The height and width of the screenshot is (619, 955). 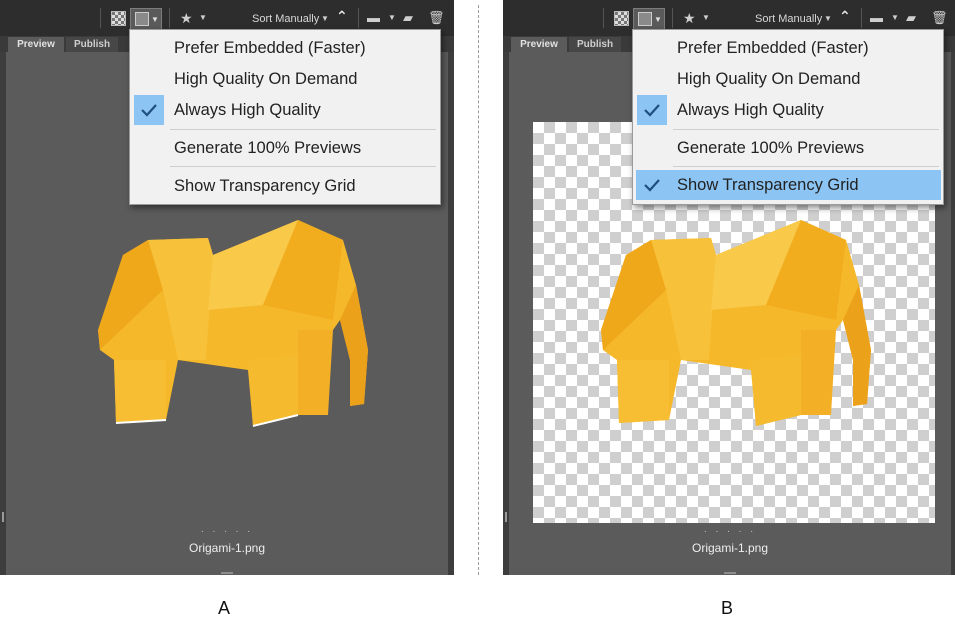 What do you see at coordinates (478, 290) in the screenshot?
I see `panel-divider` at bounding box center [478, 290].